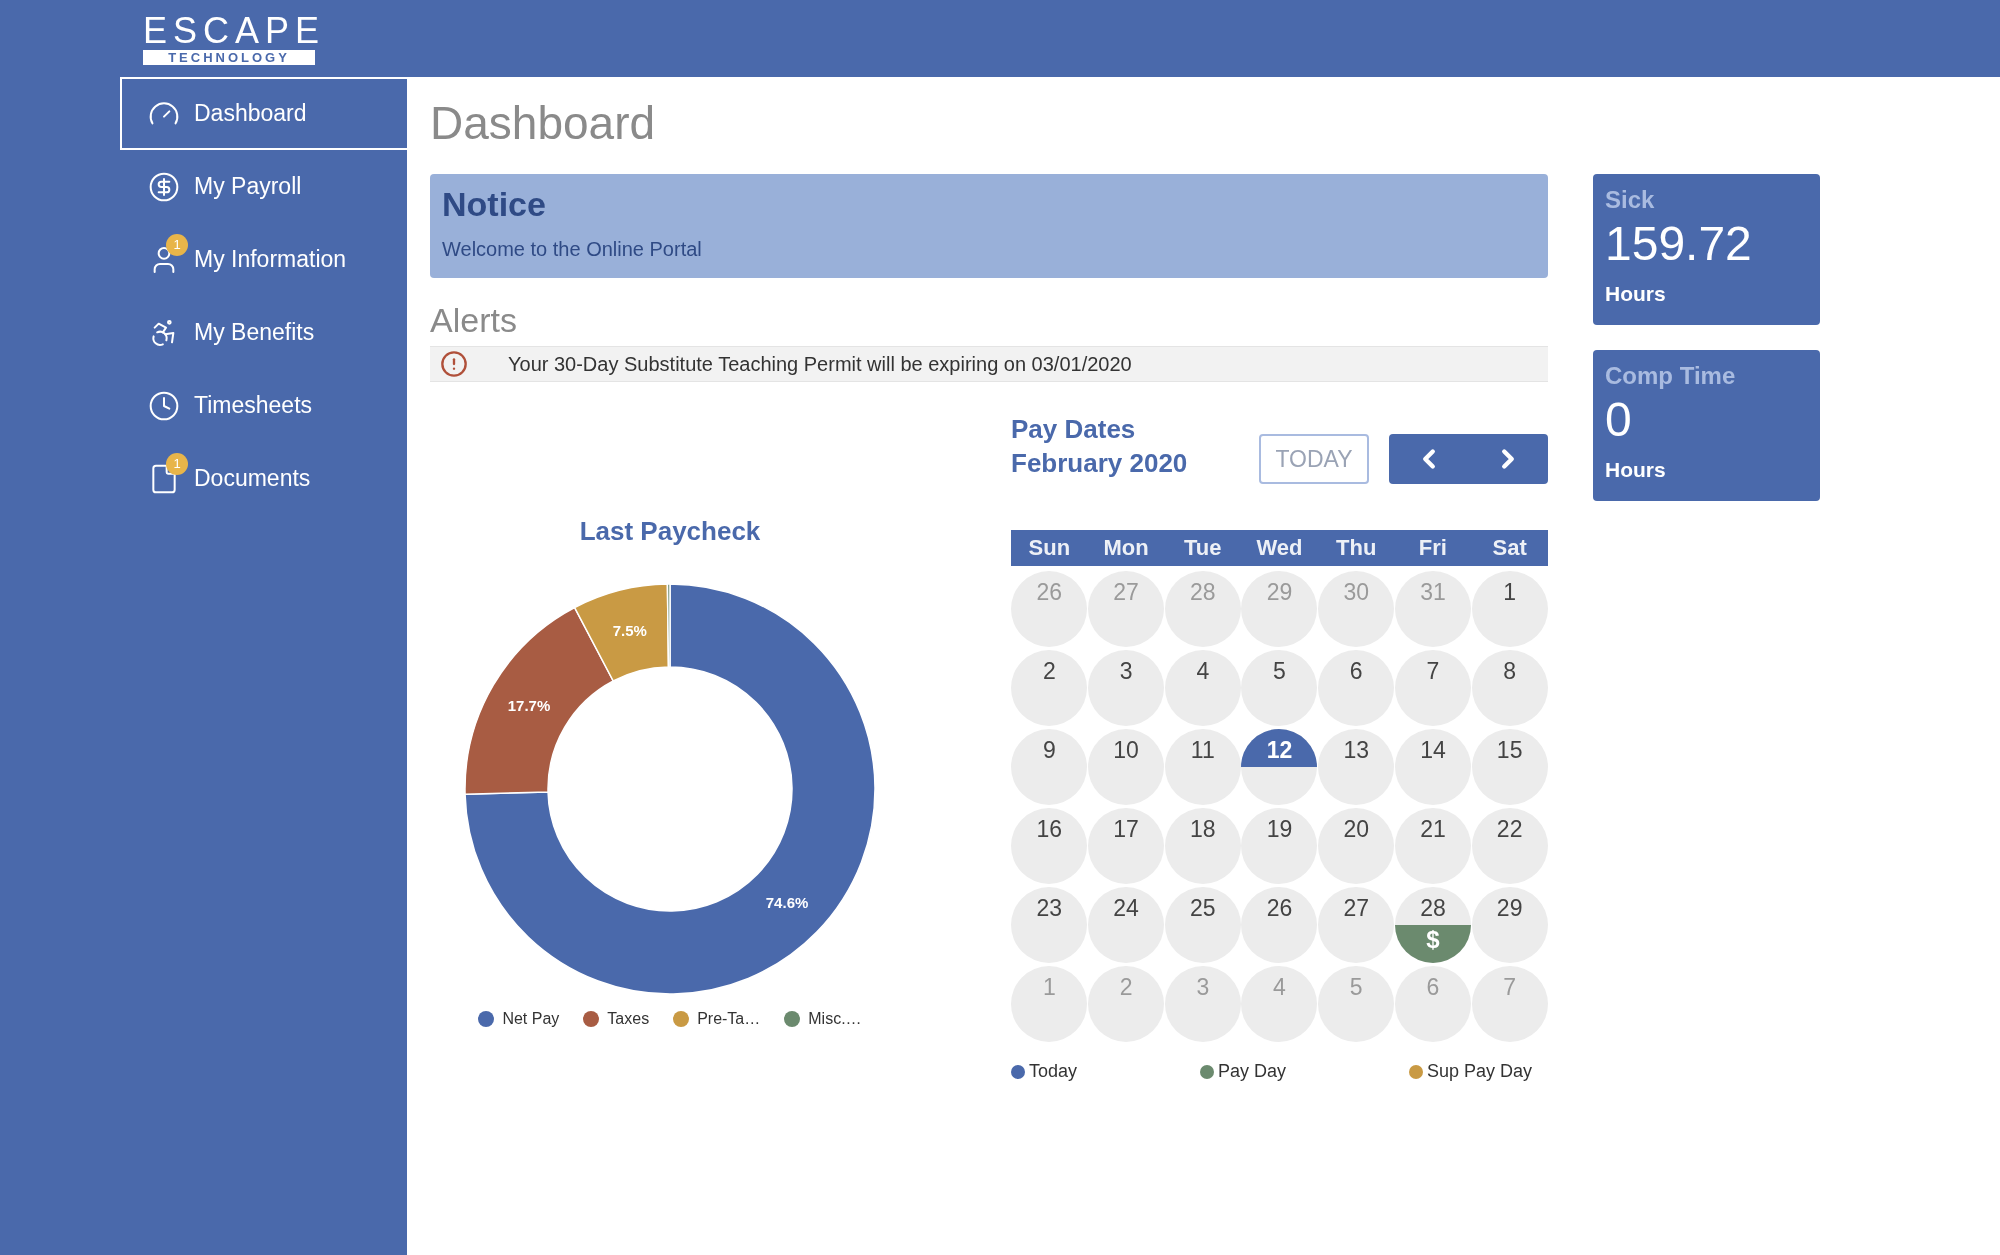 The image size is (2000, 1255). I want to click on weekday-header: Sun Mon Tue Wed Thu Fri Sat, so click(1279, 548).